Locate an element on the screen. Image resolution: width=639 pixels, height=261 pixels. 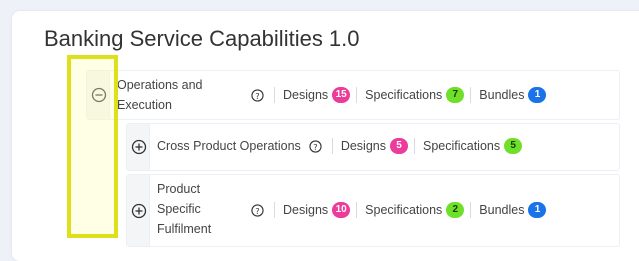
row-metrics: ? Designs 15 Specifications 7 Bundles 1 is located at coordinates (399, 95).